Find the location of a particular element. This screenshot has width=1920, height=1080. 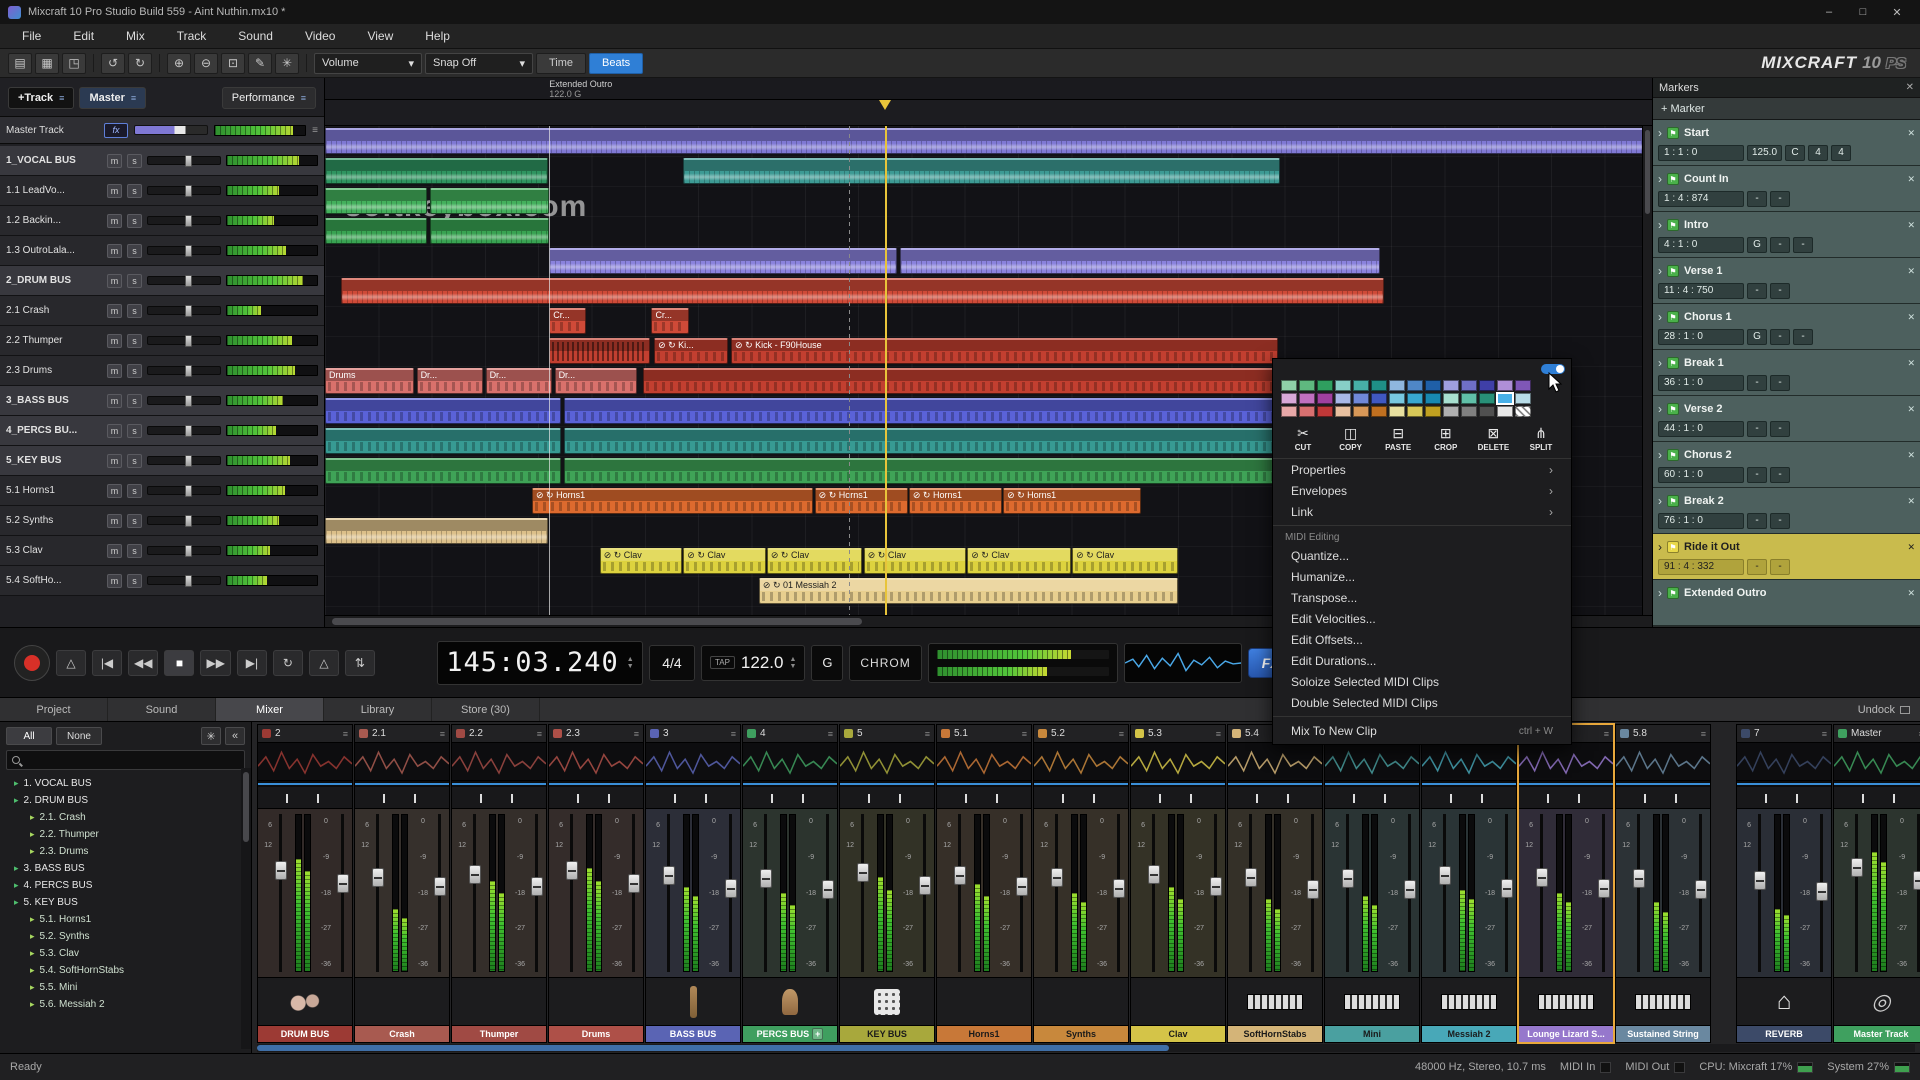

marker-position: 76 : 1 : 0 is located at coordinates (1701, 520).